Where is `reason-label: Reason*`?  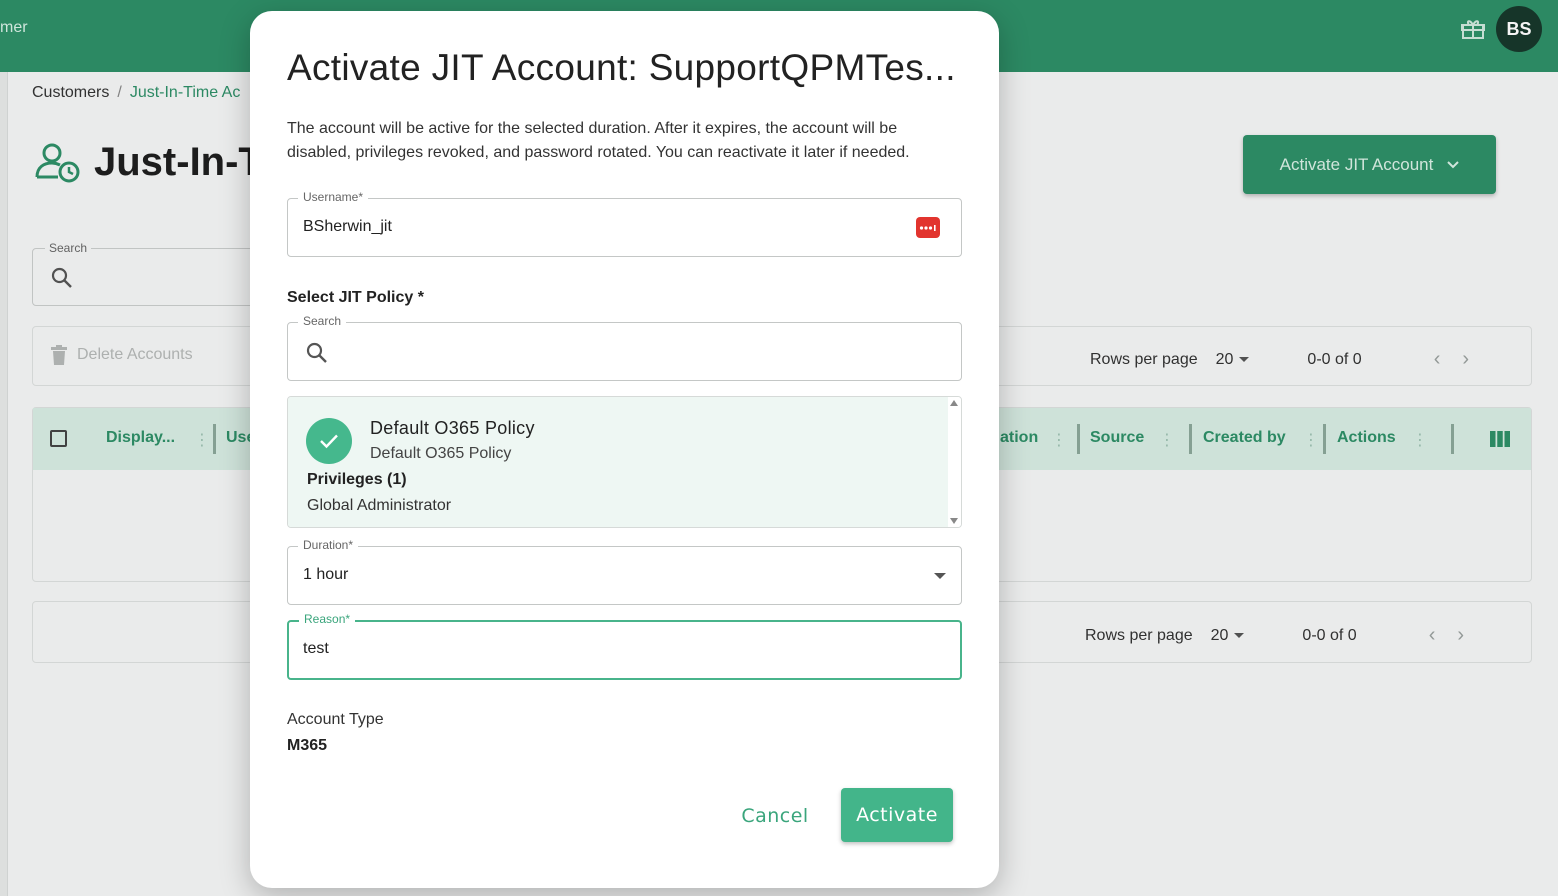 reason-label: Reason* is located at coordinates (327, 619).